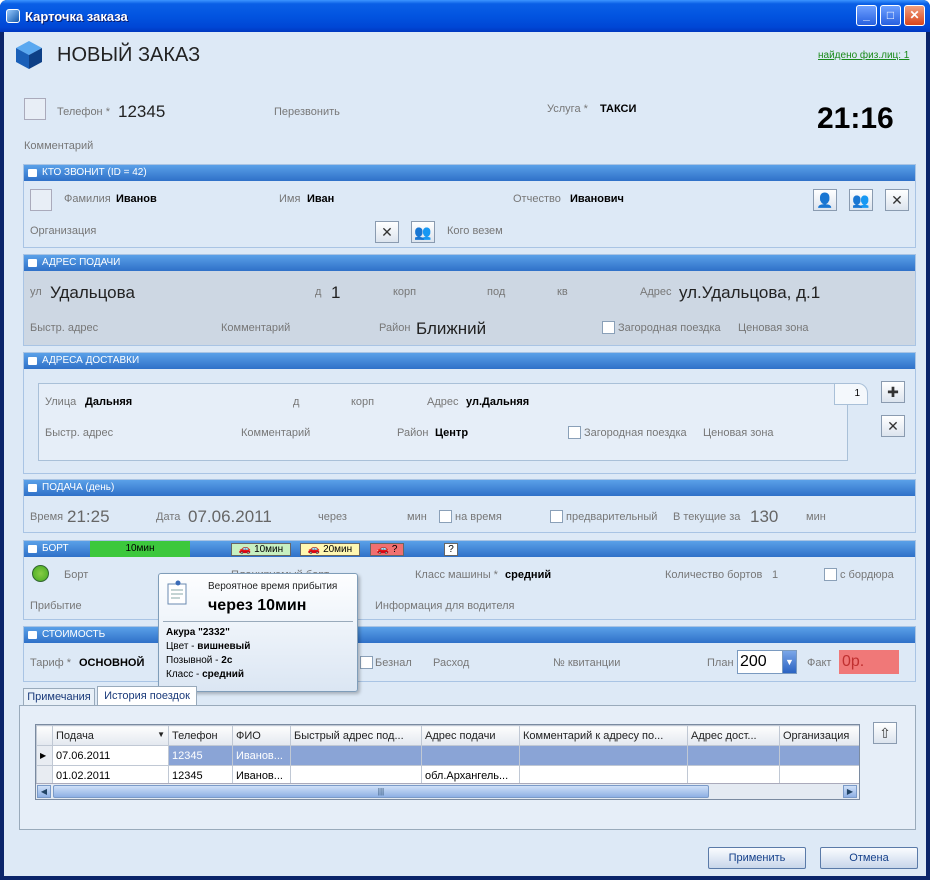 The height and width of the screenshot is (880, 930). Describe the element at coordinates (757, 858) in the screenshot. I see `apply-button: Применить` at that location.